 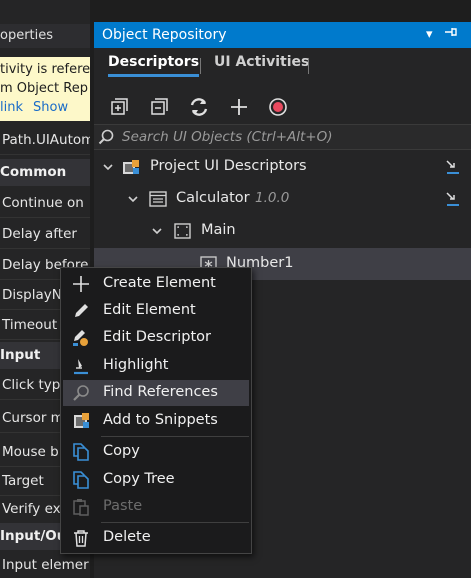 I want to click on tree-label-project: Project UI Descriptors, so click(x=228, y=166).